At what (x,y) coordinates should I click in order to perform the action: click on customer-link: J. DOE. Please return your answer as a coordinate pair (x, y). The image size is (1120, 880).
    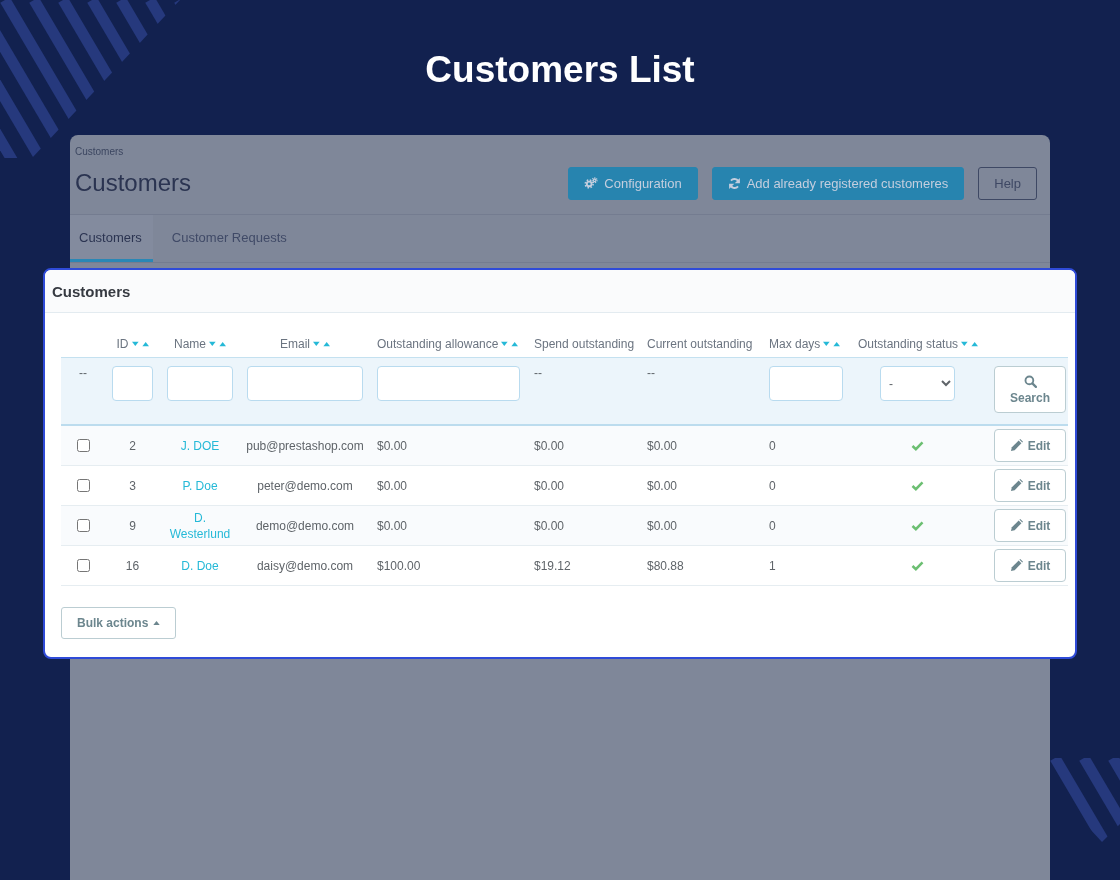
    Looking at the image, I should click on (200, 445).